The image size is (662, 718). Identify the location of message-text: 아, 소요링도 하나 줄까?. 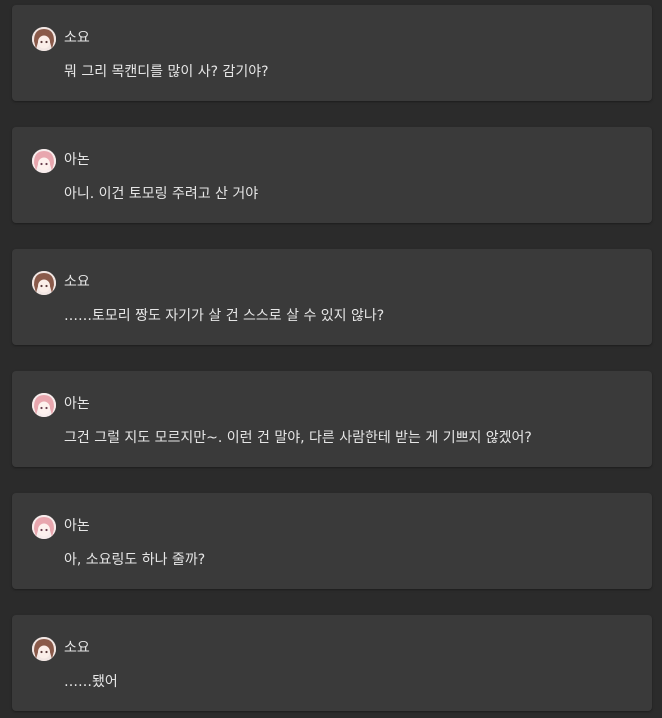
(135, 560).